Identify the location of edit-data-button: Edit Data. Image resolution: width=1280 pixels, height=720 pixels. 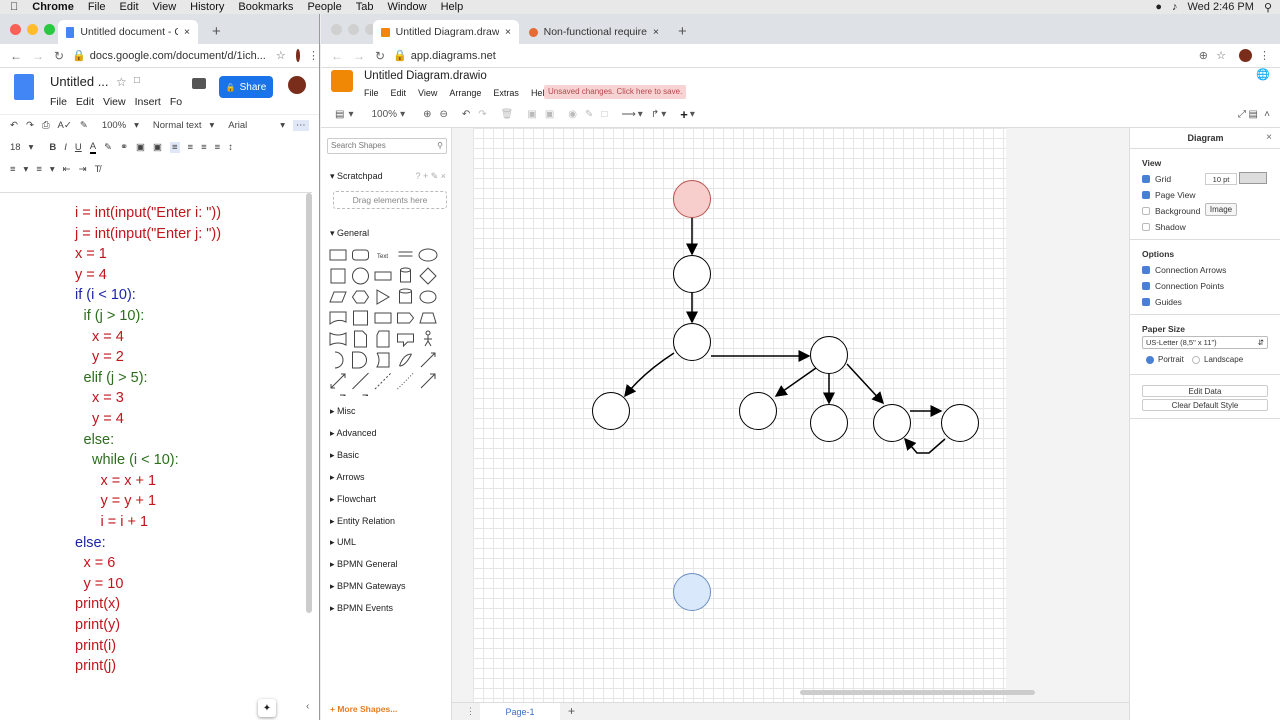
(1205, 391).